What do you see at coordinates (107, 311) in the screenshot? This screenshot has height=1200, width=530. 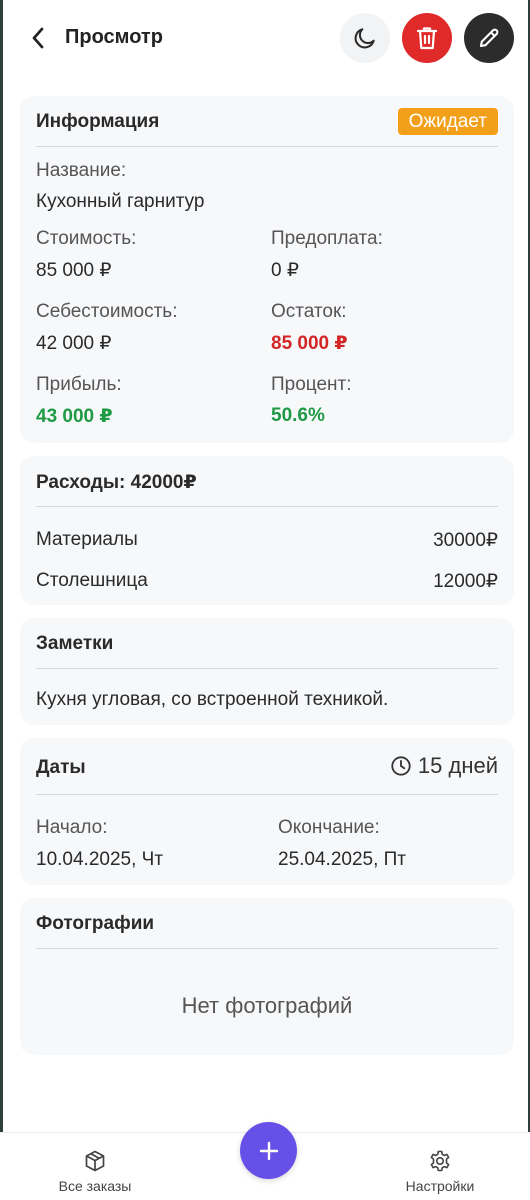 I see `selfcost-label: Себестоимость:` at bounding box center [107, 311].